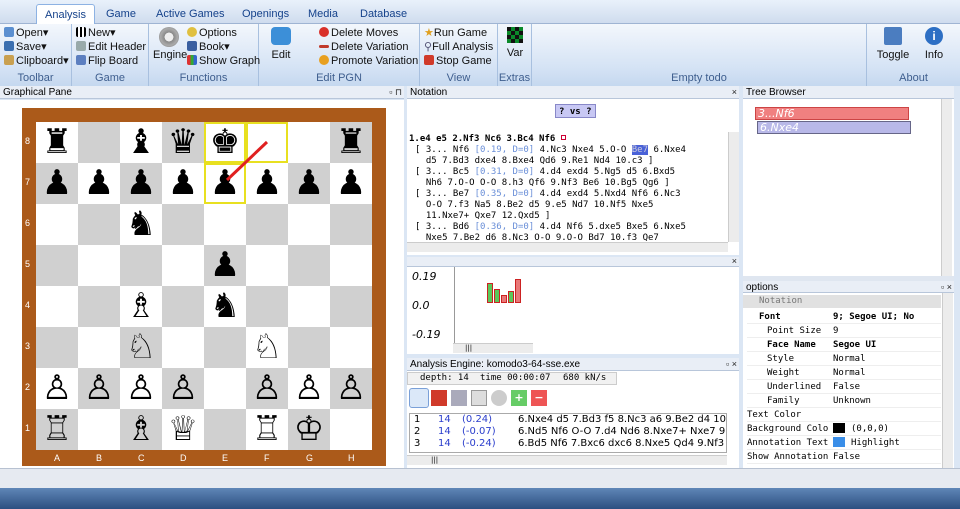 The image size is (960, 509). I want to click on pin-icon: ▫ ⊓, so click(395, 92).